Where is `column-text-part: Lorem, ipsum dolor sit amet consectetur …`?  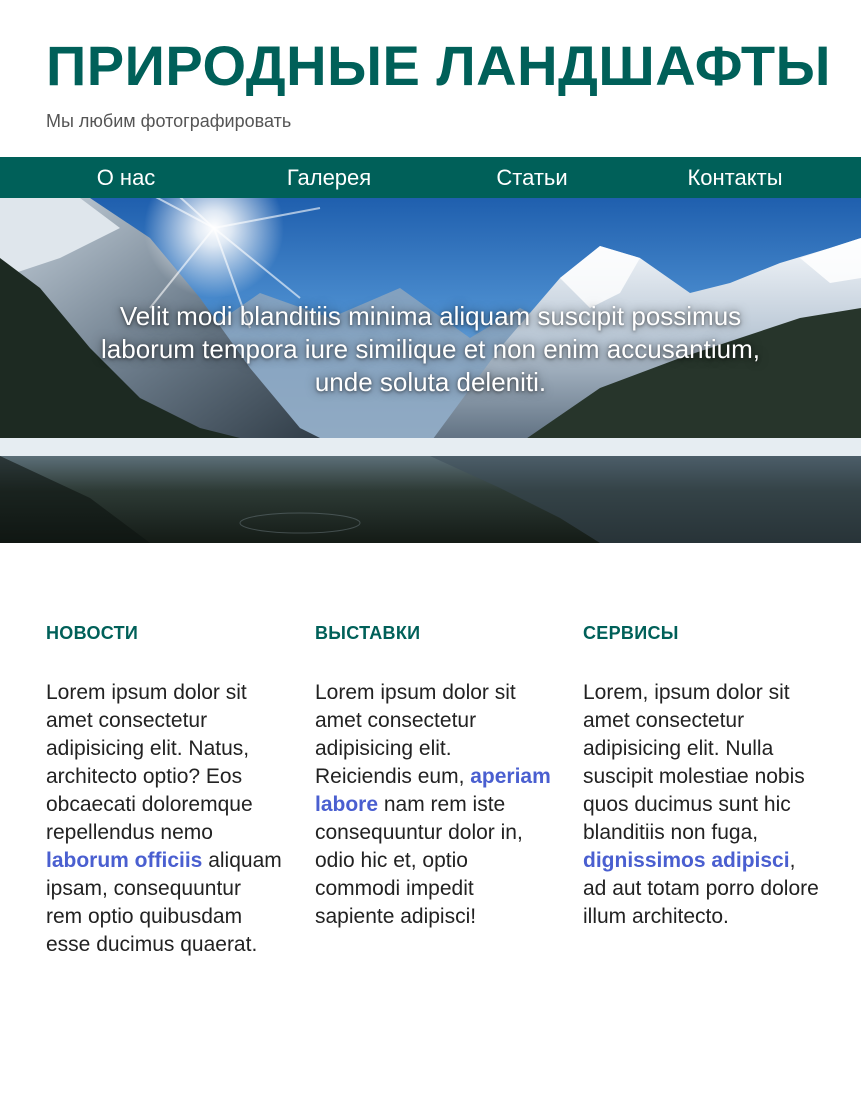 column-text-part: Lorem, ipsum dolor sit amet consectetur … is located at coordinates (694, 762).